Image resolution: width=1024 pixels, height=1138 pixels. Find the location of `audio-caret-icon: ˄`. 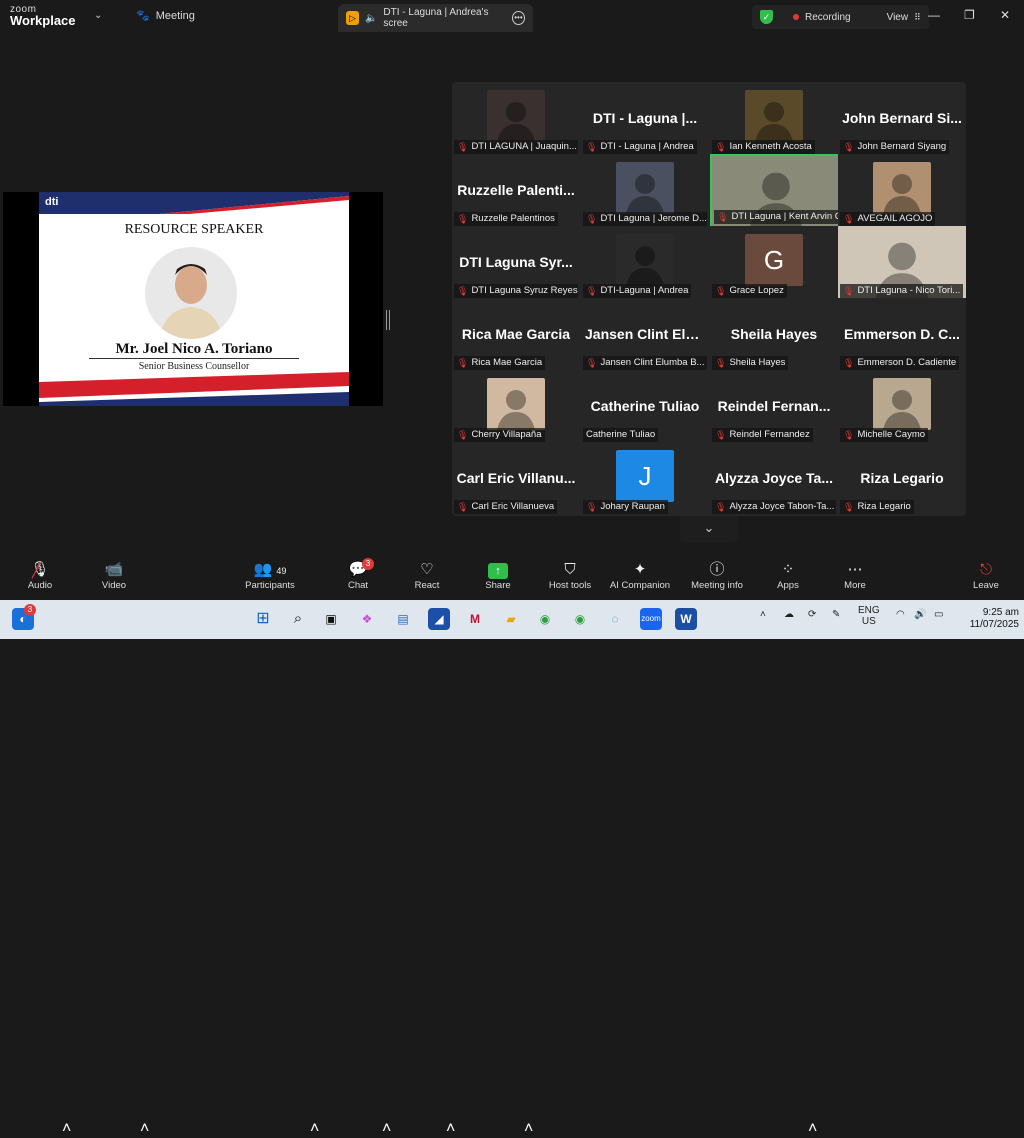

audio-caret-icon: ˄ is located at coordinates (66, 1129).